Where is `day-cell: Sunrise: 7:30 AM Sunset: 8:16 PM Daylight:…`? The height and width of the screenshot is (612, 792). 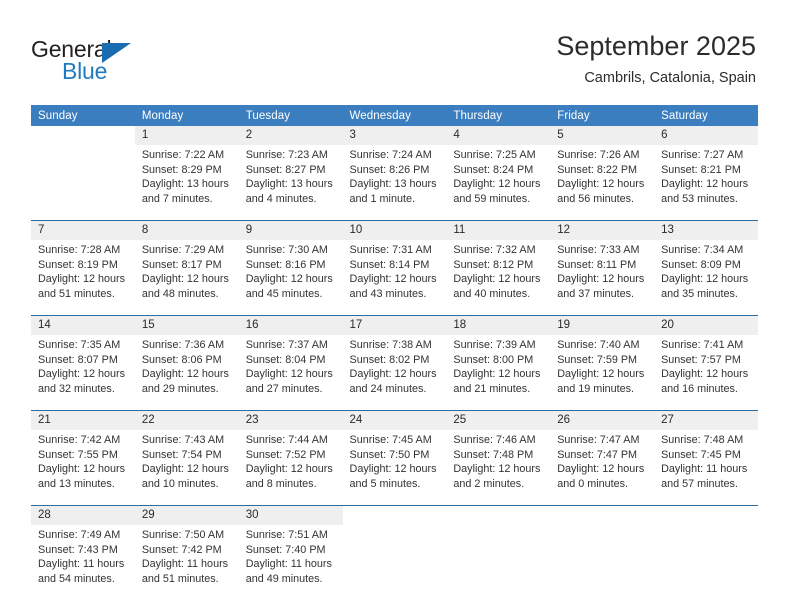
day-cell: Sunrise: 7:30 AM Sunset: 8:16 PM Daylight:… is located at coordinates (290, 278).